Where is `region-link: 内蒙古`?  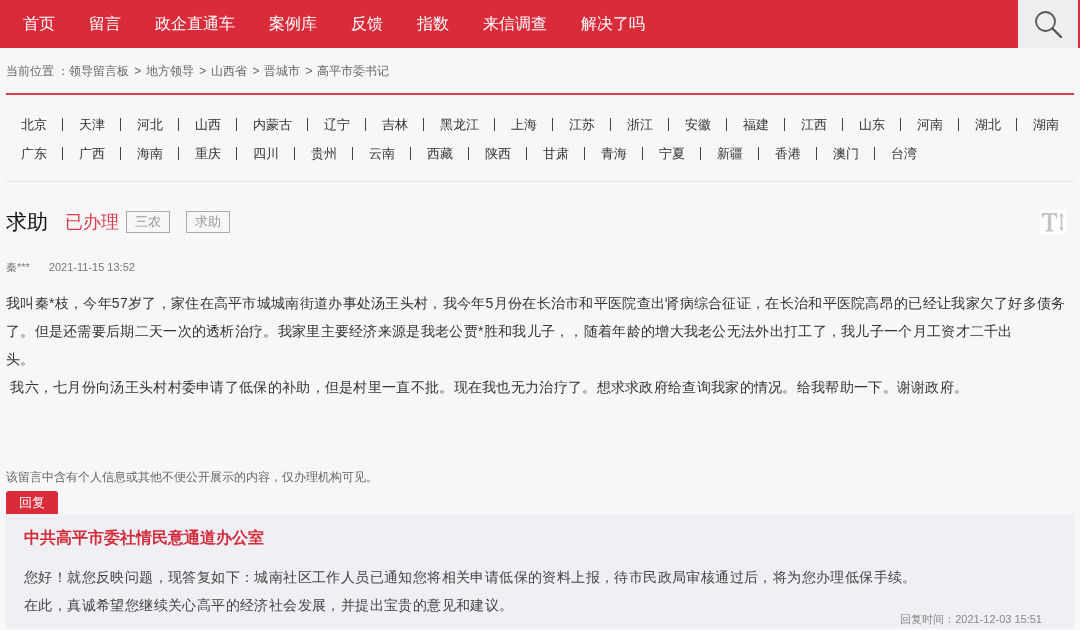 region-link: 内蒙古 is located at coordinates (272, 124).